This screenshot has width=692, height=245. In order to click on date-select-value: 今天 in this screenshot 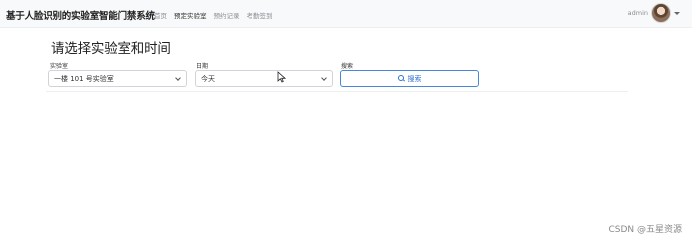, I will do `click(208, 78)`.